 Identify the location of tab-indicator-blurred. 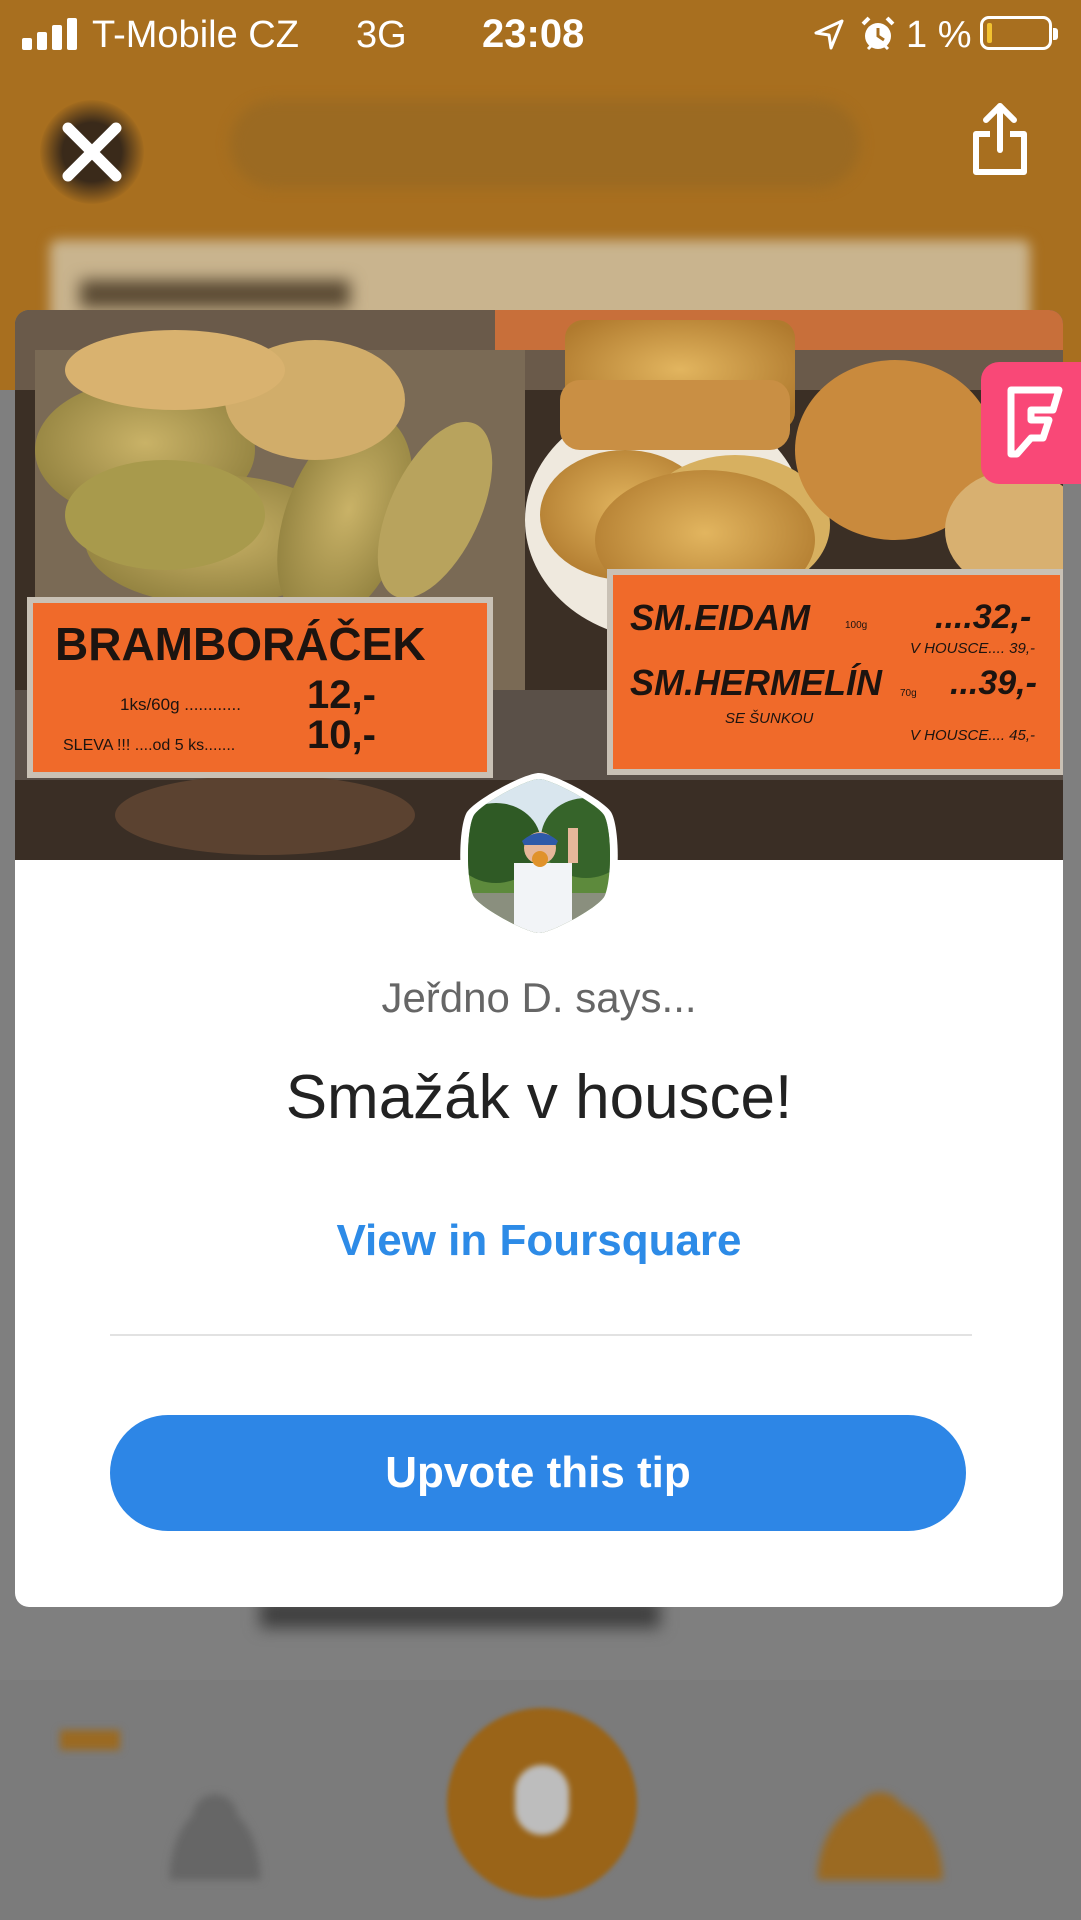
(90, 1740).